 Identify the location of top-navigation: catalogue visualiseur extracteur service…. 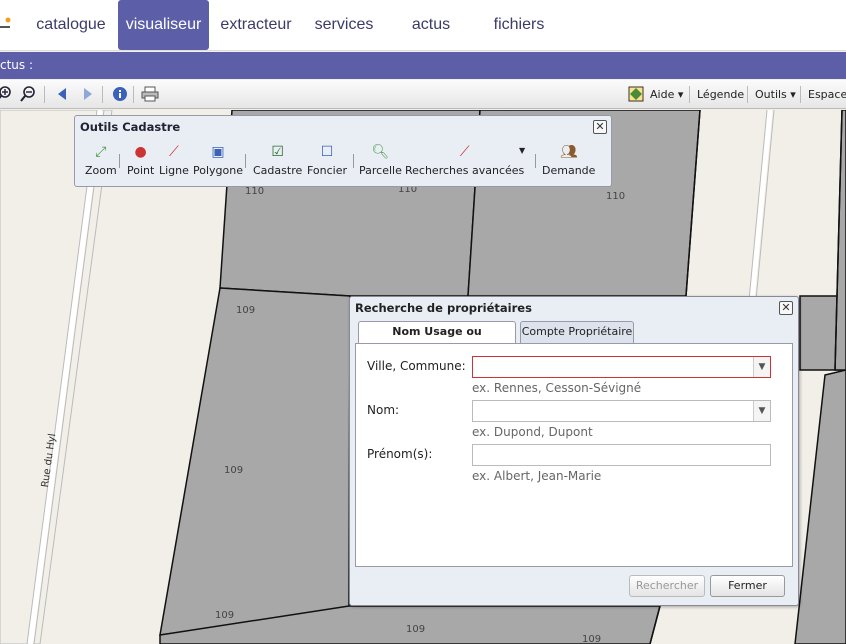
(423, 25).